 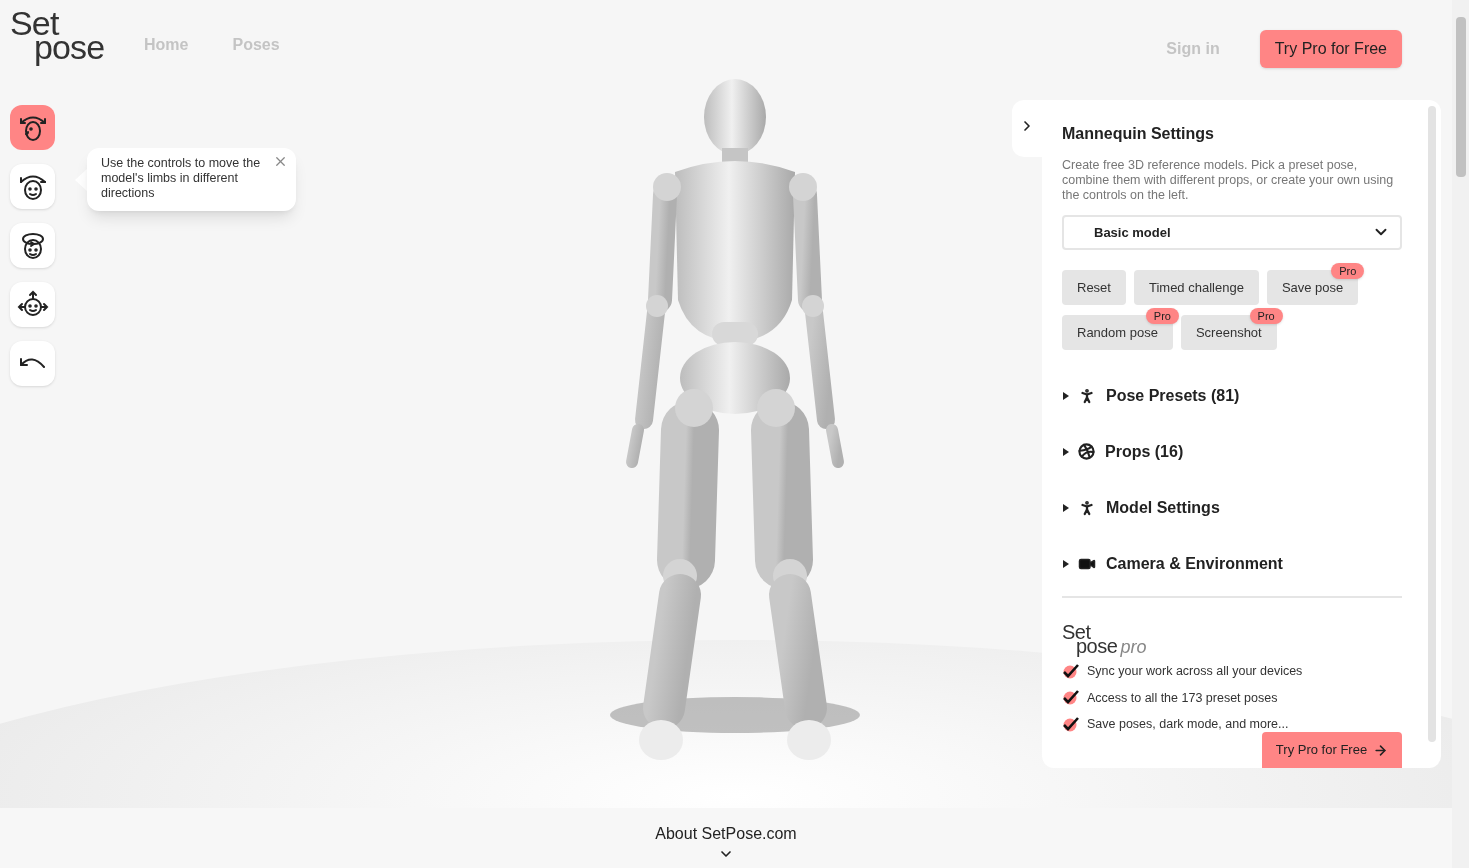 What do you see at coordinates (1094, 287) in the screenshot?
I see `action-button: Reset` at bounding box center [1094, 287].